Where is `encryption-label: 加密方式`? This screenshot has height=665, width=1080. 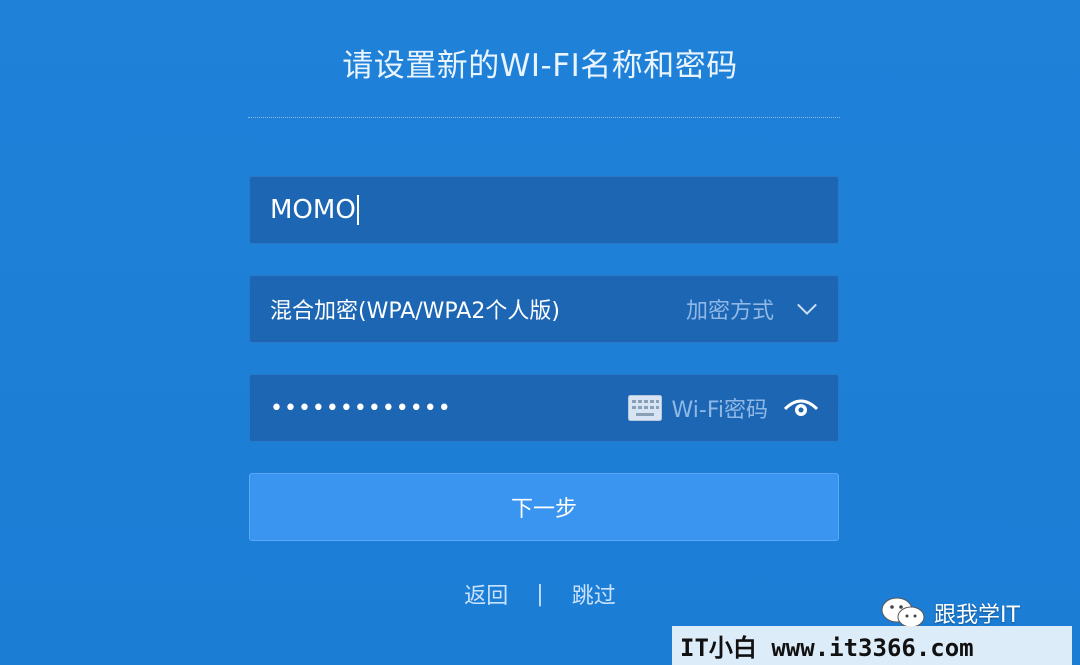 encryption-label: 加密方式 is located at coordinates (729, 311).